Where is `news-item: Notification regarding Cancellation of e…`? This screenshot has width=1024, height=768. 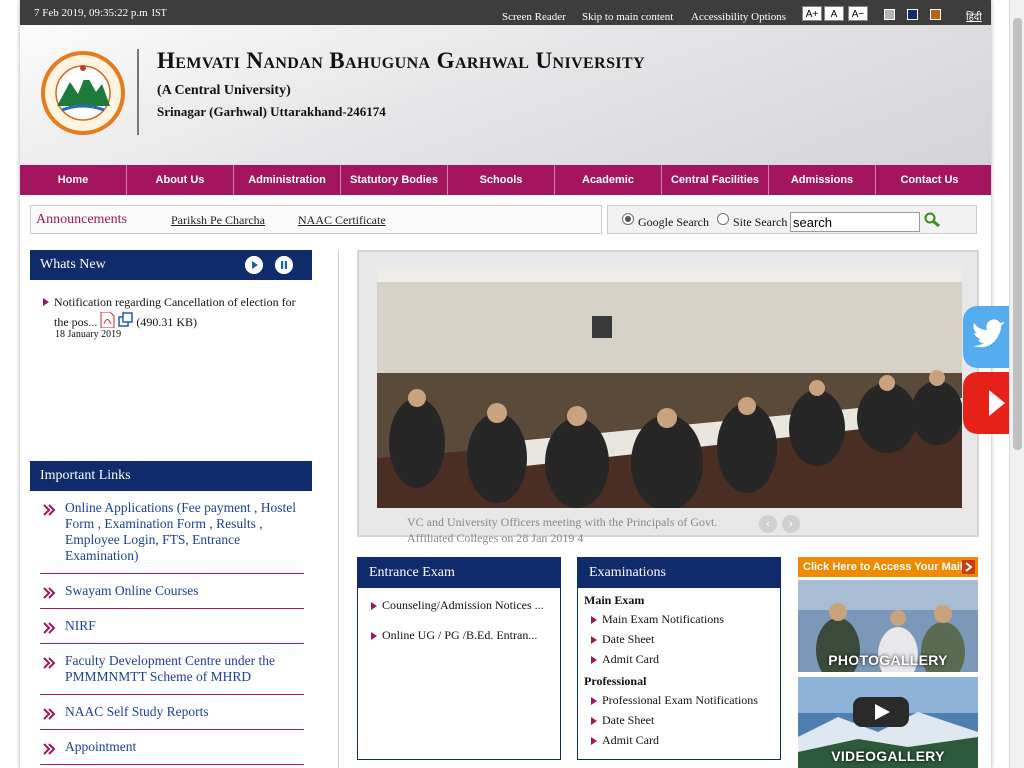
news-item: Notification regarding Cancellation of e… is located at coordinates (173, 312).